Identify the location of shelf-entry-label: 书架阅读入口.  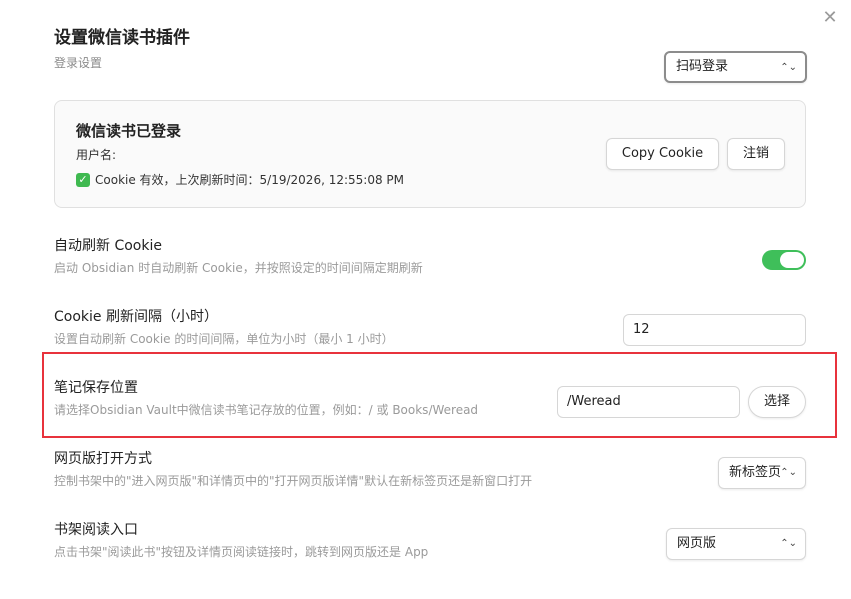
(96, 530).